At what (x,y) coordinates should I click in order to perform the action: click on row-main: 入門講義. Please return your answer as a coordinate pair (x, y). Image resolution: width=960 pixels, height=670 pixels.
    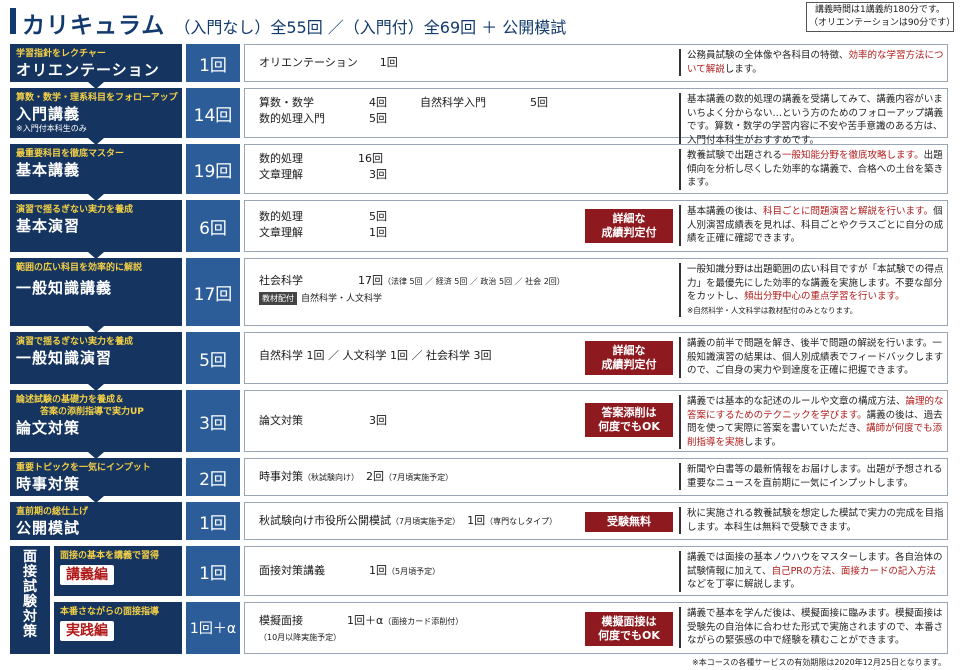
    Looking at the image, I should click on (48, 114).